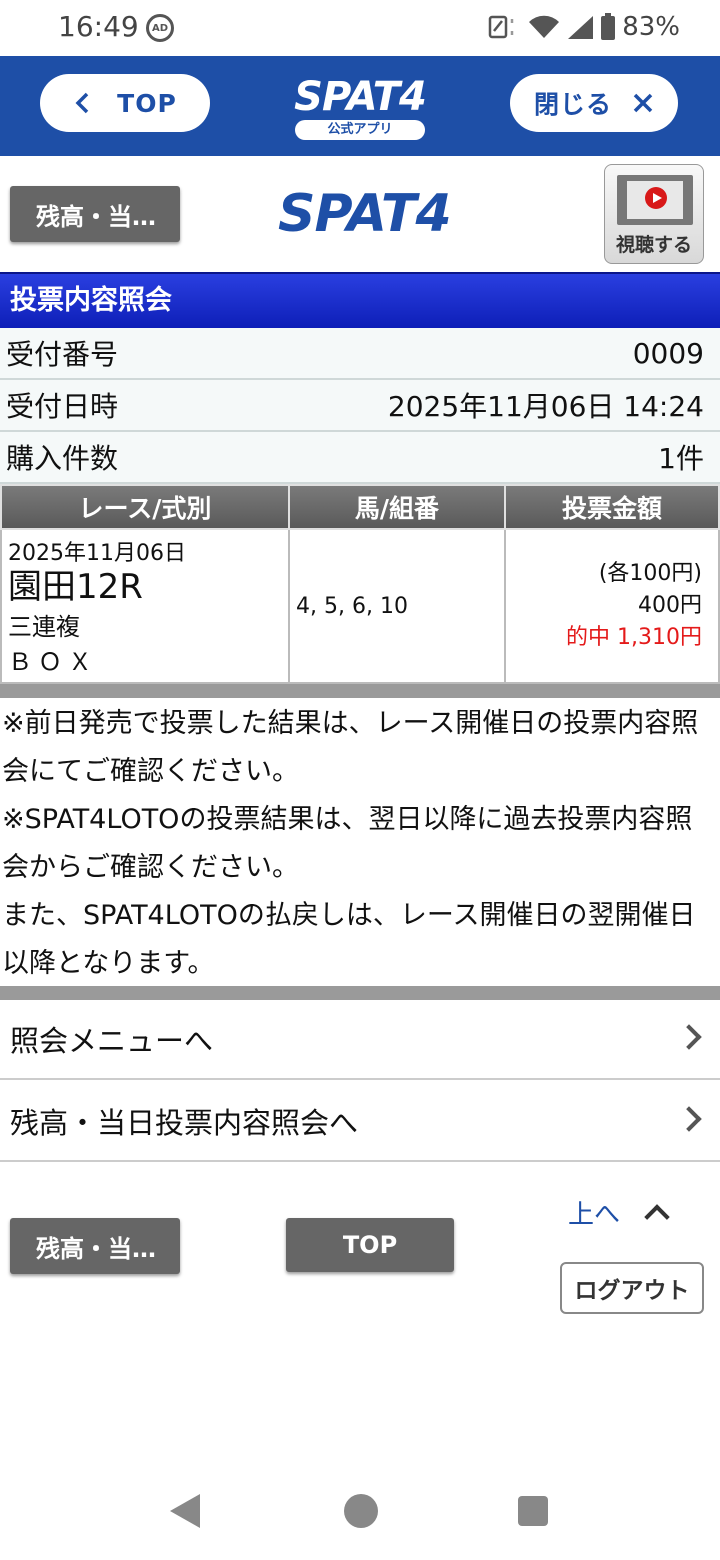 This screenshot has height=1560, width=720. What do you see at coordinates (53, 662) in the screenshot?
I see `bet-mode: ＢＯＸ` at bounding box center [53, 662].